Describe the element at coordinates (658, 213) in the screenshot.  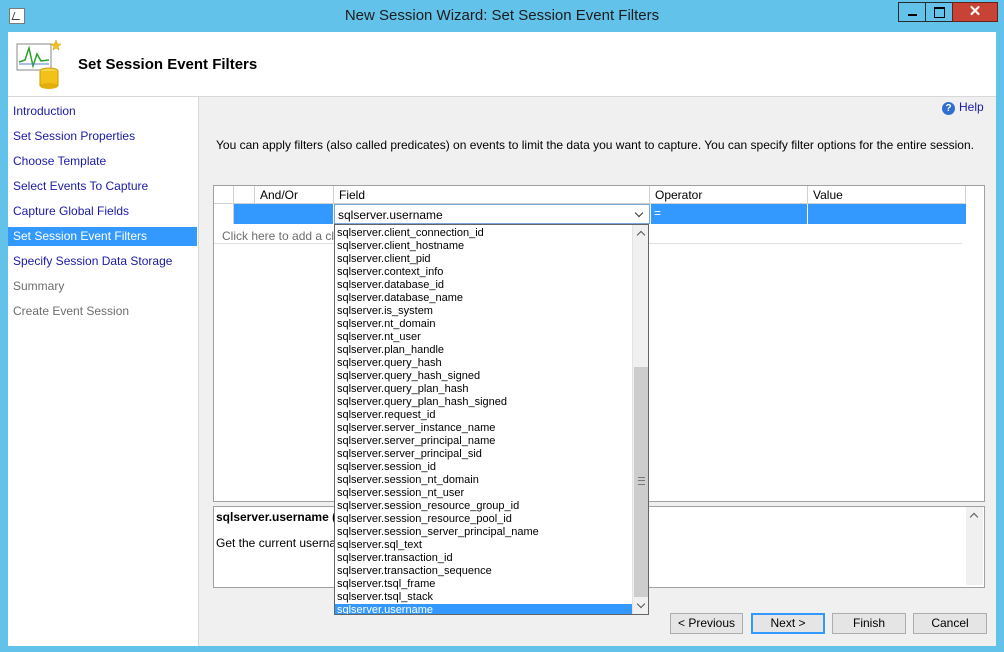
I see `operator-value: =` at that location.